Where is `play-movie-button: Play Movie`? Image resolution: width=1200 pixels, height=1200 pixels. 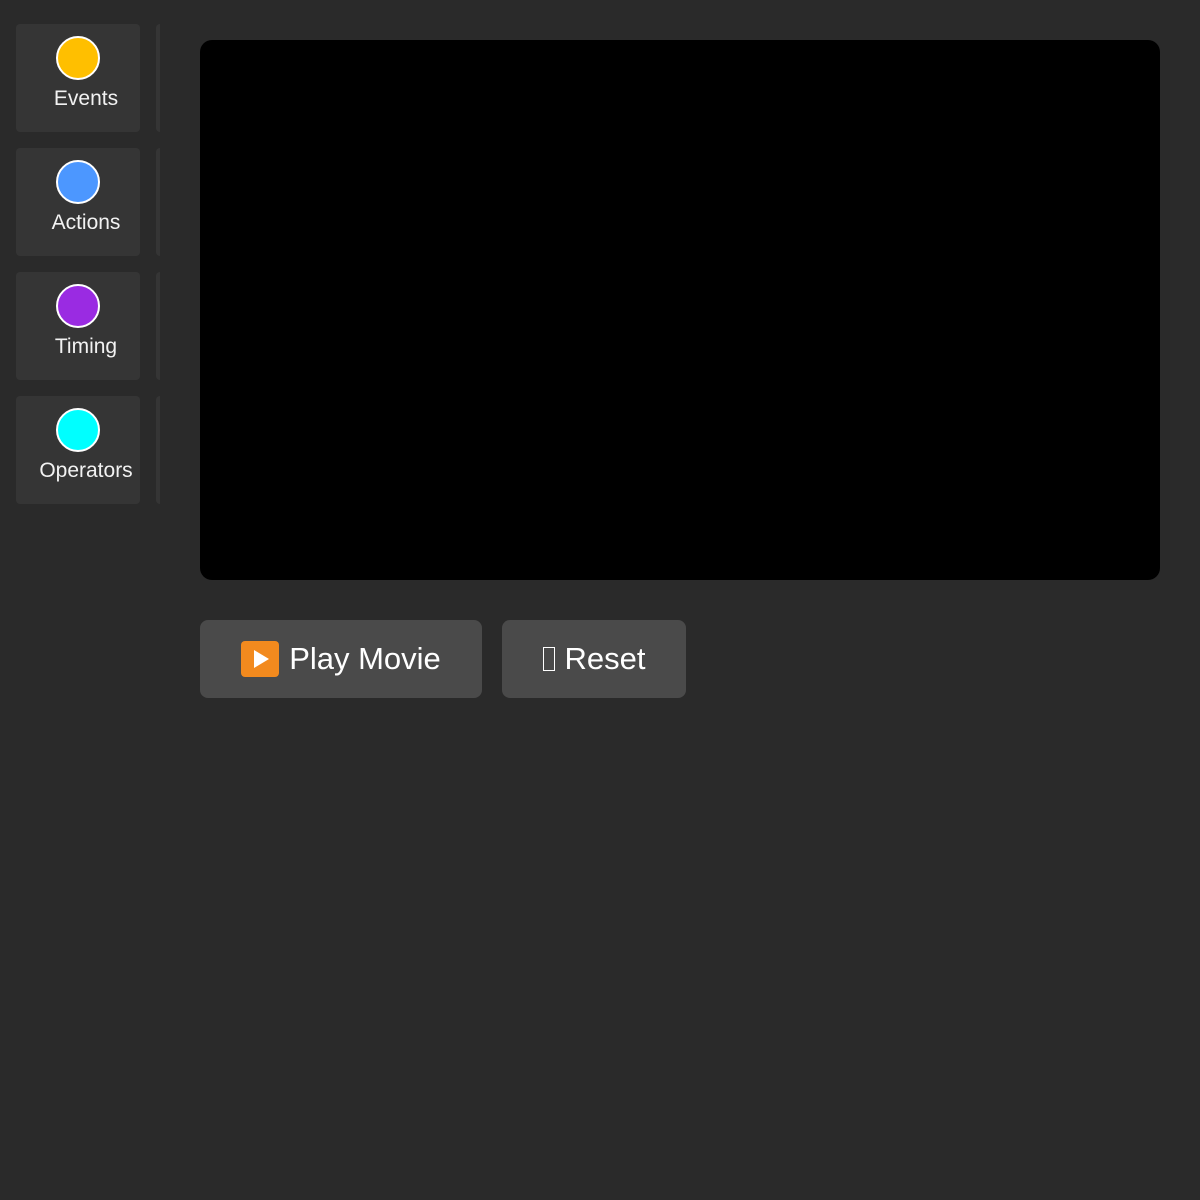
play-movie-button: Play Movie is located at coordinates (341, 659).